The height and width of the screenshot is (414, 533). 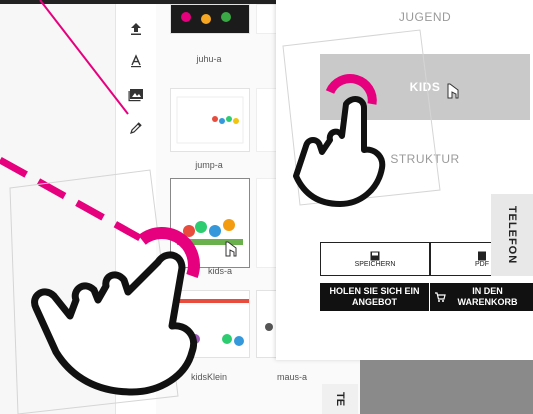 What do you see at coordinates (136, 29) in the screenshot?
I see `upload-icon` at bounding box center [136, 29].